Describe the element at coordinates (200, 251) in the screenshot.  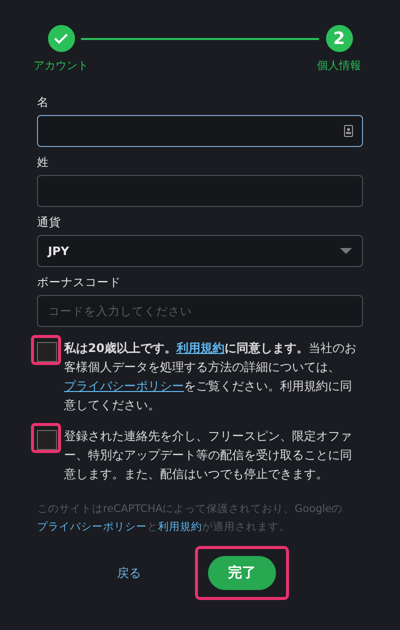
I see `currency-select: JPY` at that location.